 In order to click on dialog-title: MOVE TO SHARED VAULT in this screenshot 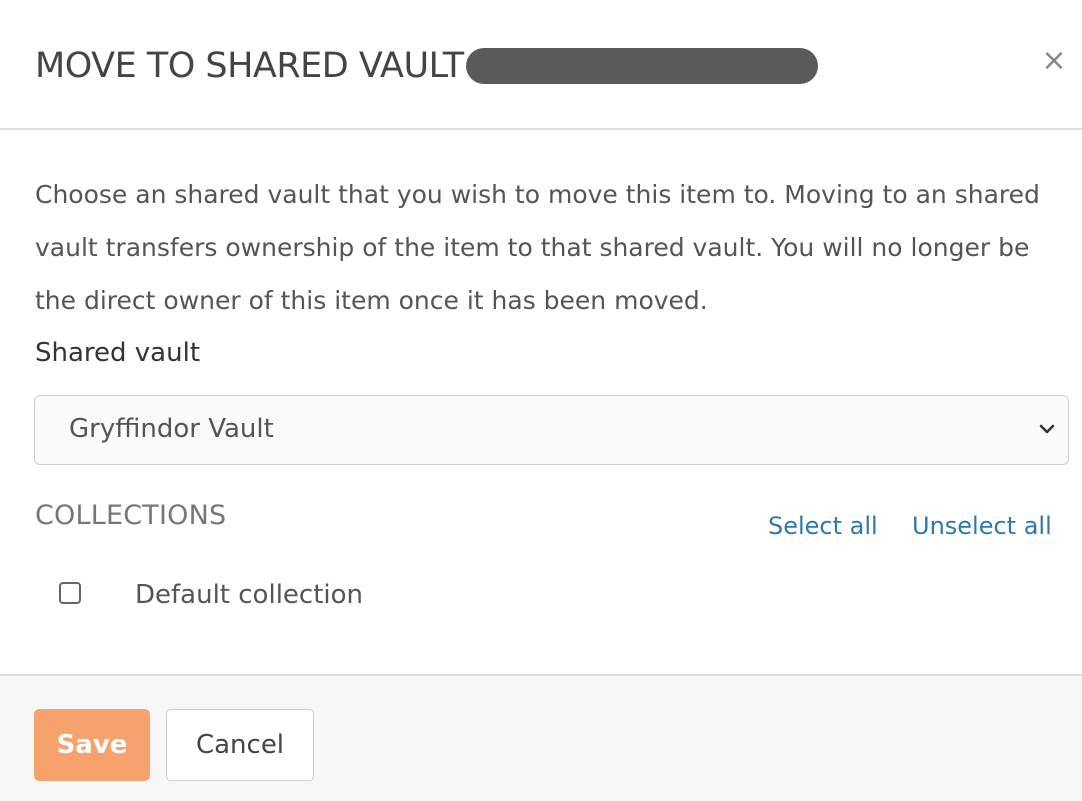, I will do `click(426, 66)`.